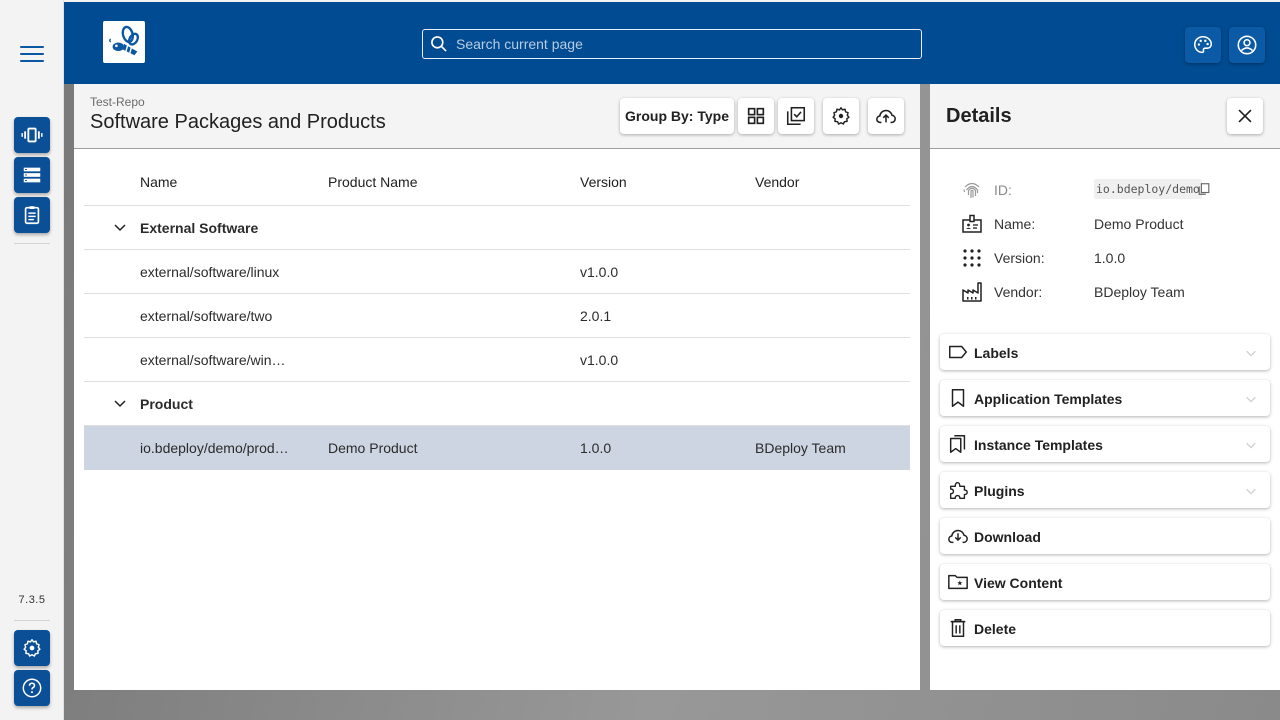 The height and width of the screenshot is (720, 1280). I want to click on grid-icon, so click(756, 116).